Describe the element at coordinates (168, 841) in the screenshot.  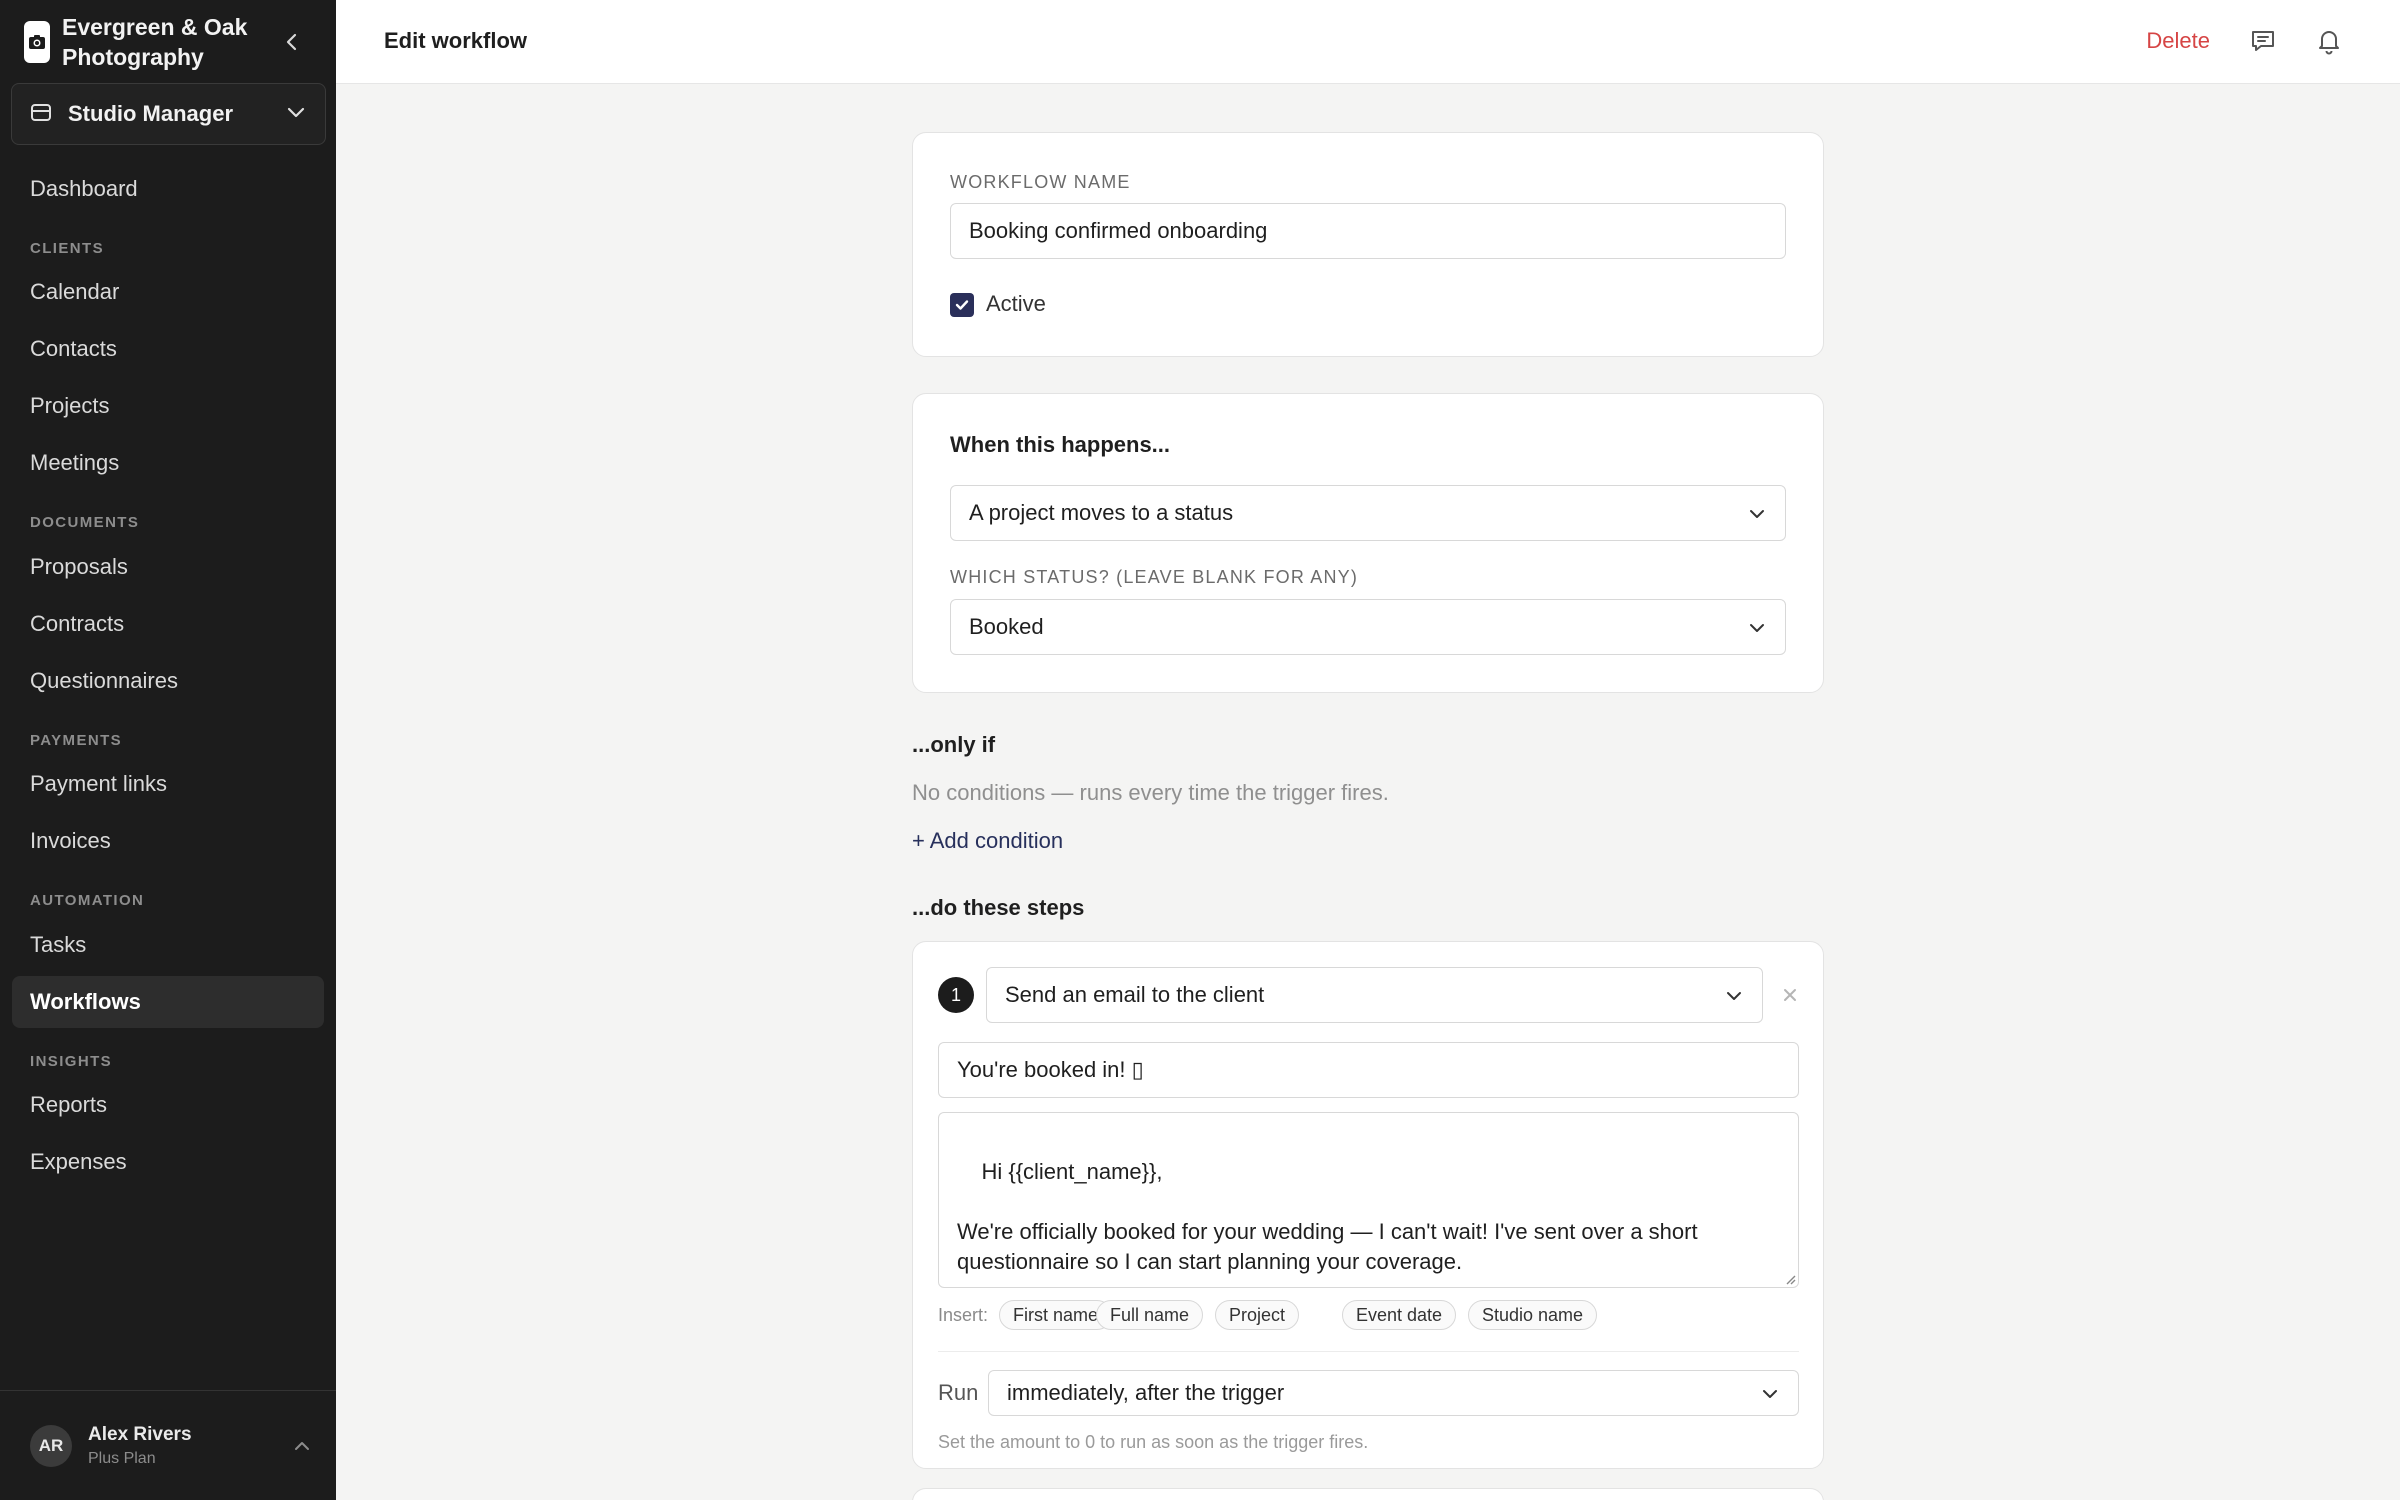
I see `sidebar-item-invoices: Invoices` at that location.